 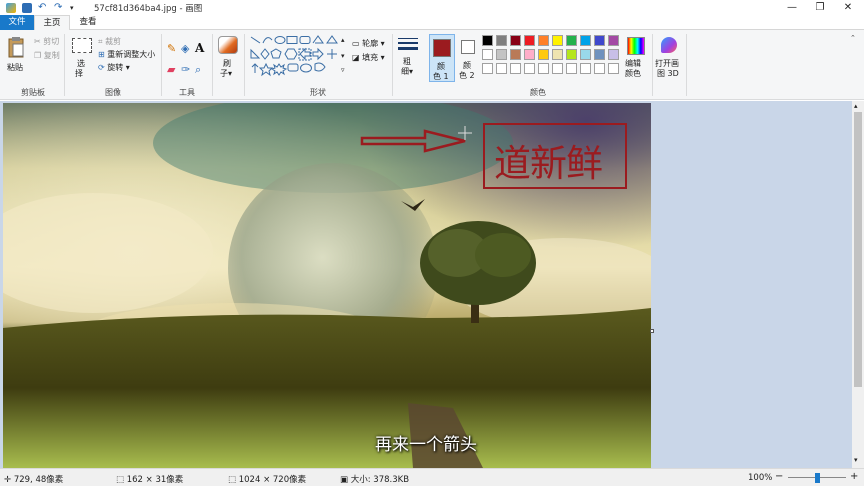 I want to click on crop-button: ⌗ 裁剪, so click(x=109, y=41).